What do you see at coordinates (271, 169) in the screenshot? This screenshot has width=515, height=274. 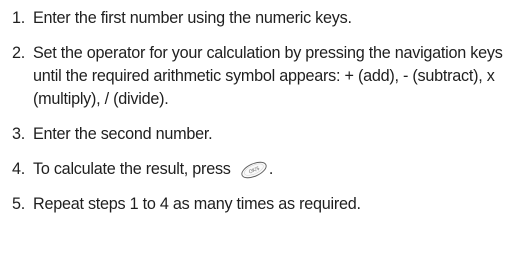 I see `step-text-end: .` at bounding box center [271, 169].